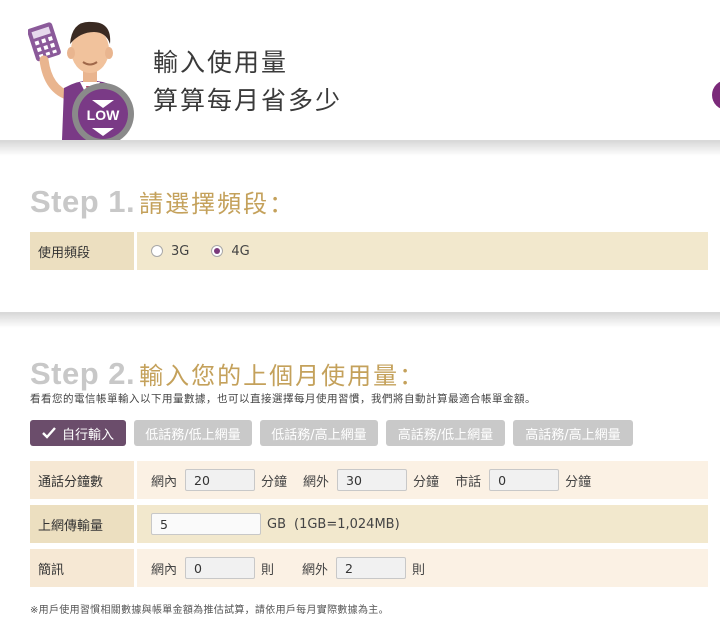 The height and width of the screenshot is (623, 720). Describe the element at coordinates (268, 570) in the screenshot. I see `sms-onnet-unit: 則` at that location.